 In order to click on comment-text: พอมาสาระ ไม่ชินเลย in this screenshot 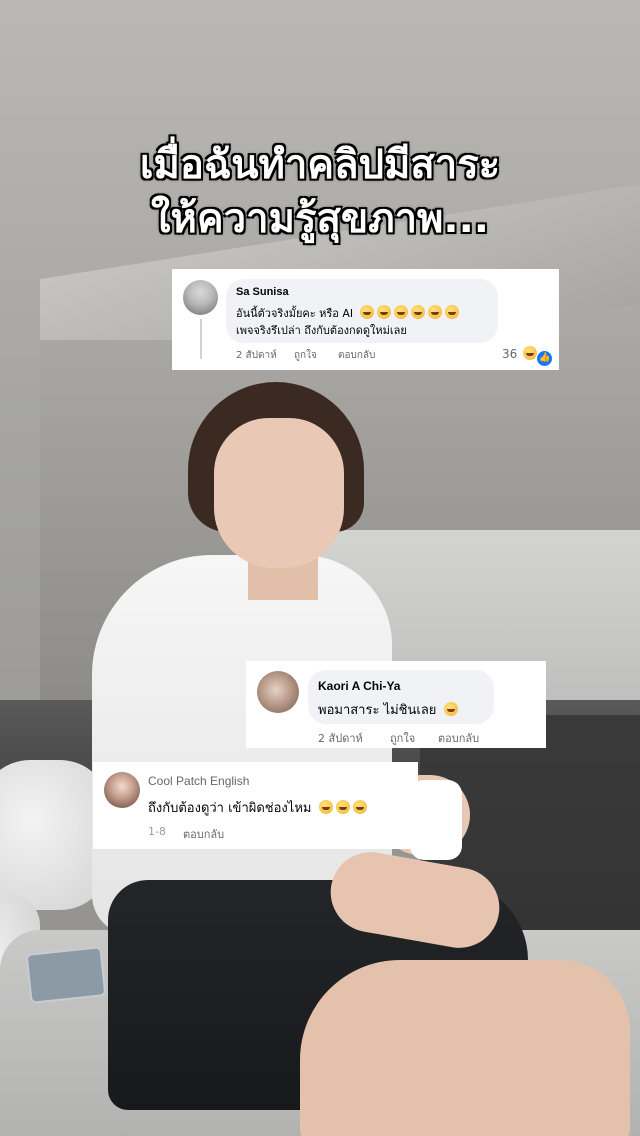, I will do `click(377, 710)`.